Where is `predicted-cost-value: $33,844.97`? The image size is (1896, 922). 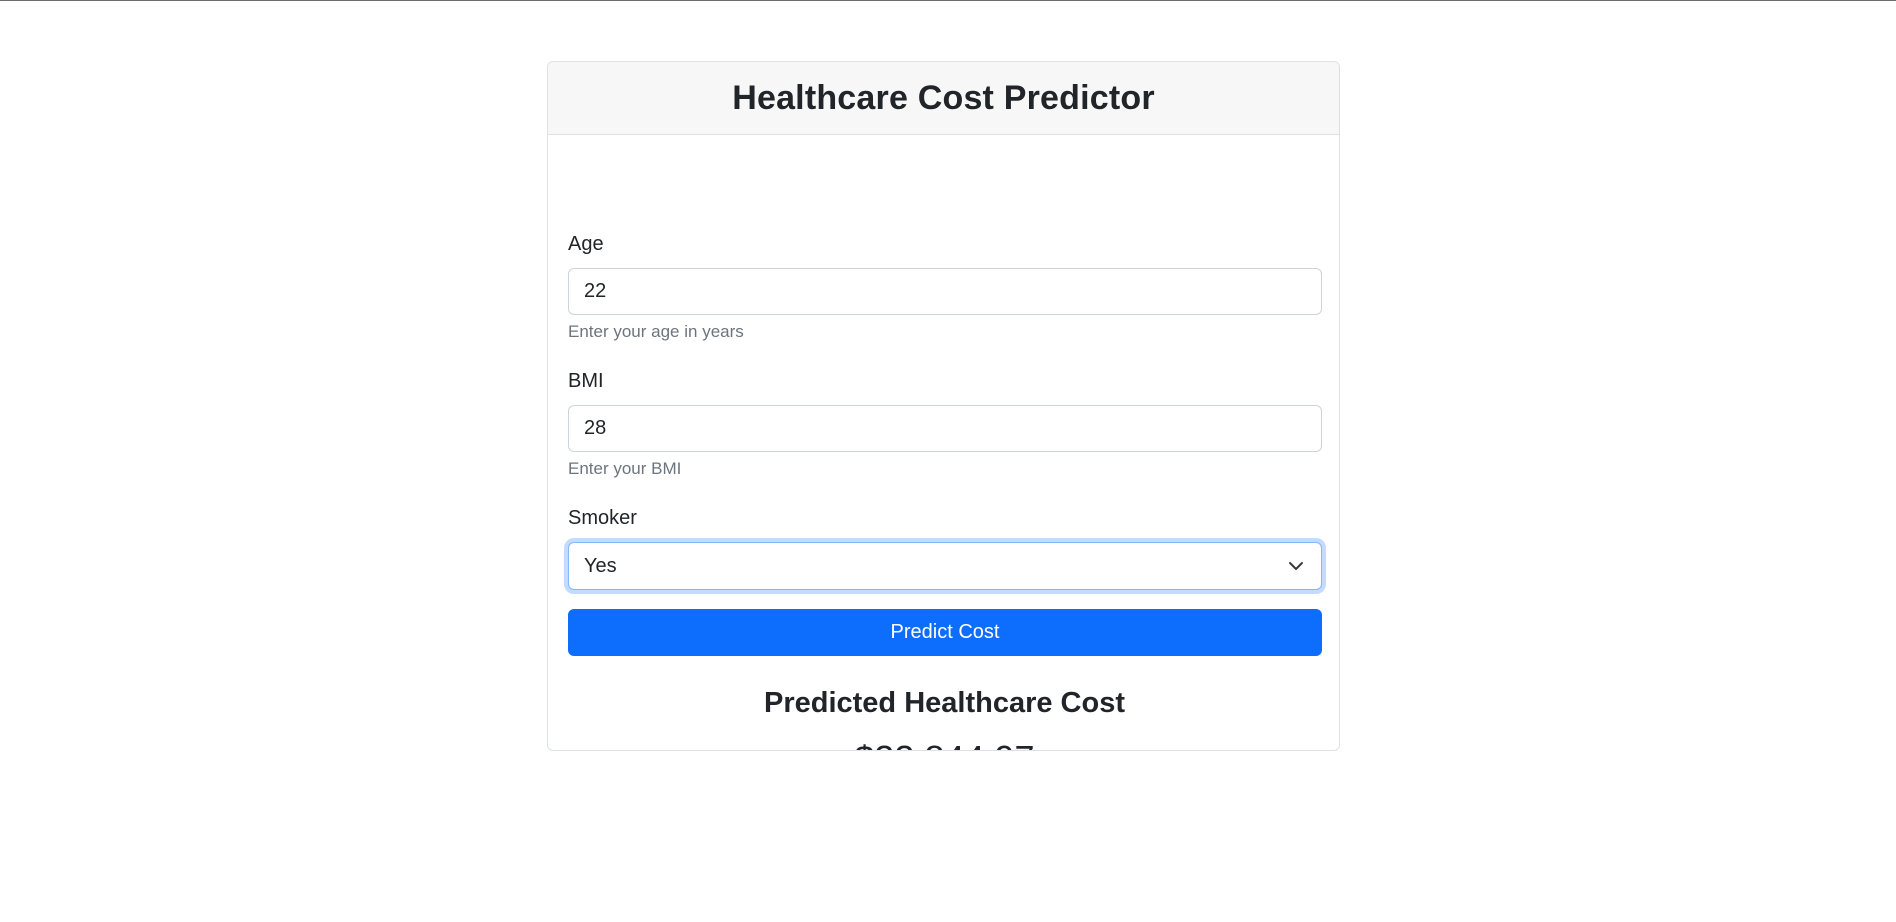
predicted-cost-value: $33,844.97 is located at coordinates (943, 744).